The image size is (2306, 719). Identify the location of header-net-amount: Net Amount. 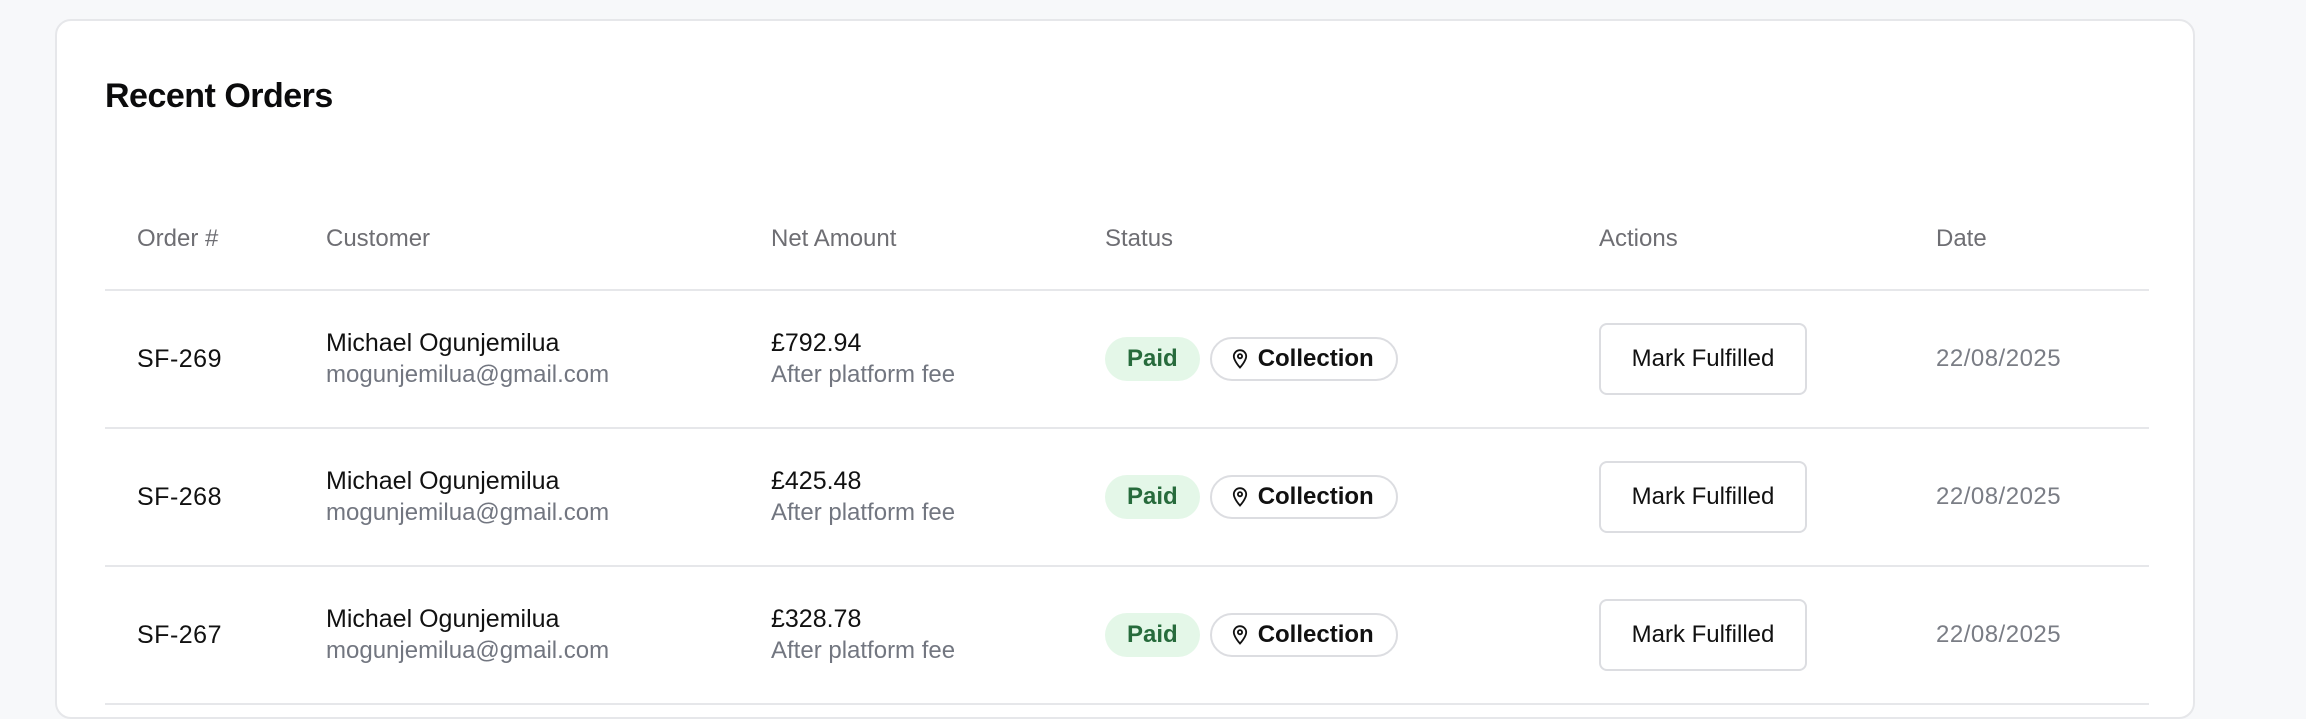
(834, 238).